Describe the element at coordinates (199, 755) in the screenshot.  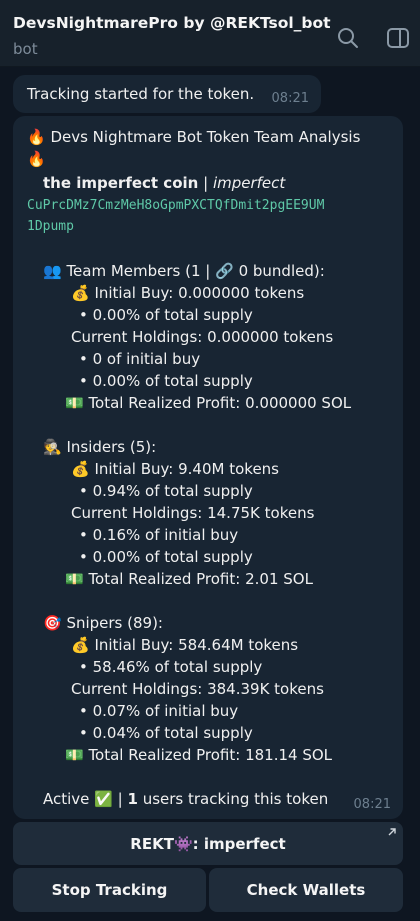
I see `snipers-realized-profit: 💵 Total Realized Profit: 181.14 SOL` at that location.